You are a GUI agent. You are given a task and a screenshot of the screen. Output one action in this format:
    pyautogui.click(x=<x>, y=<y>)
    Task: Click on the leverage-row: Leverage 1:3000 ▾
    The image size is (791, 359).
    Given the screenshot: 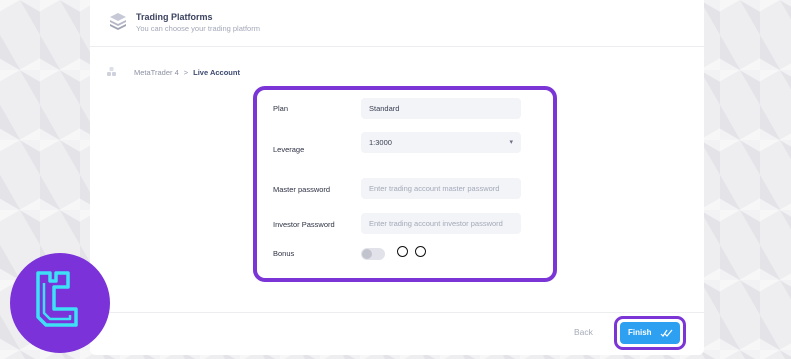 What is the action you would take?
    pyautogui.click(x=405, y=145)
    